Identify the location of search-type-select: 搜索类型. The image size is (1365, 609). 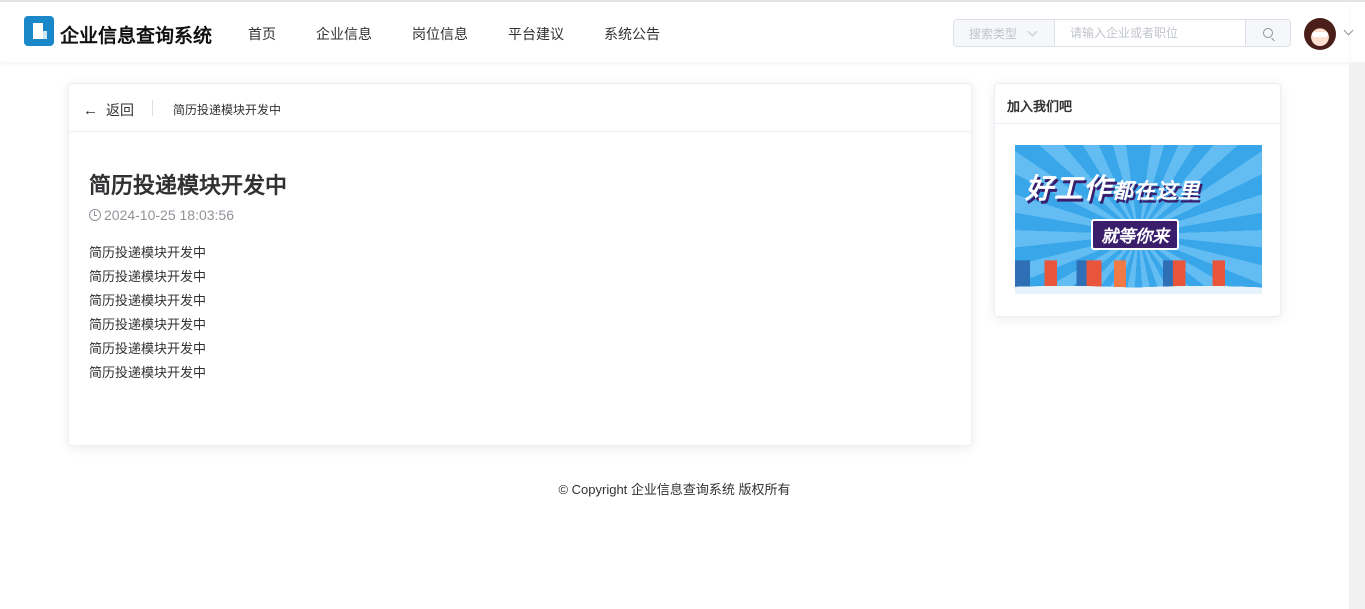
(1004, 33).